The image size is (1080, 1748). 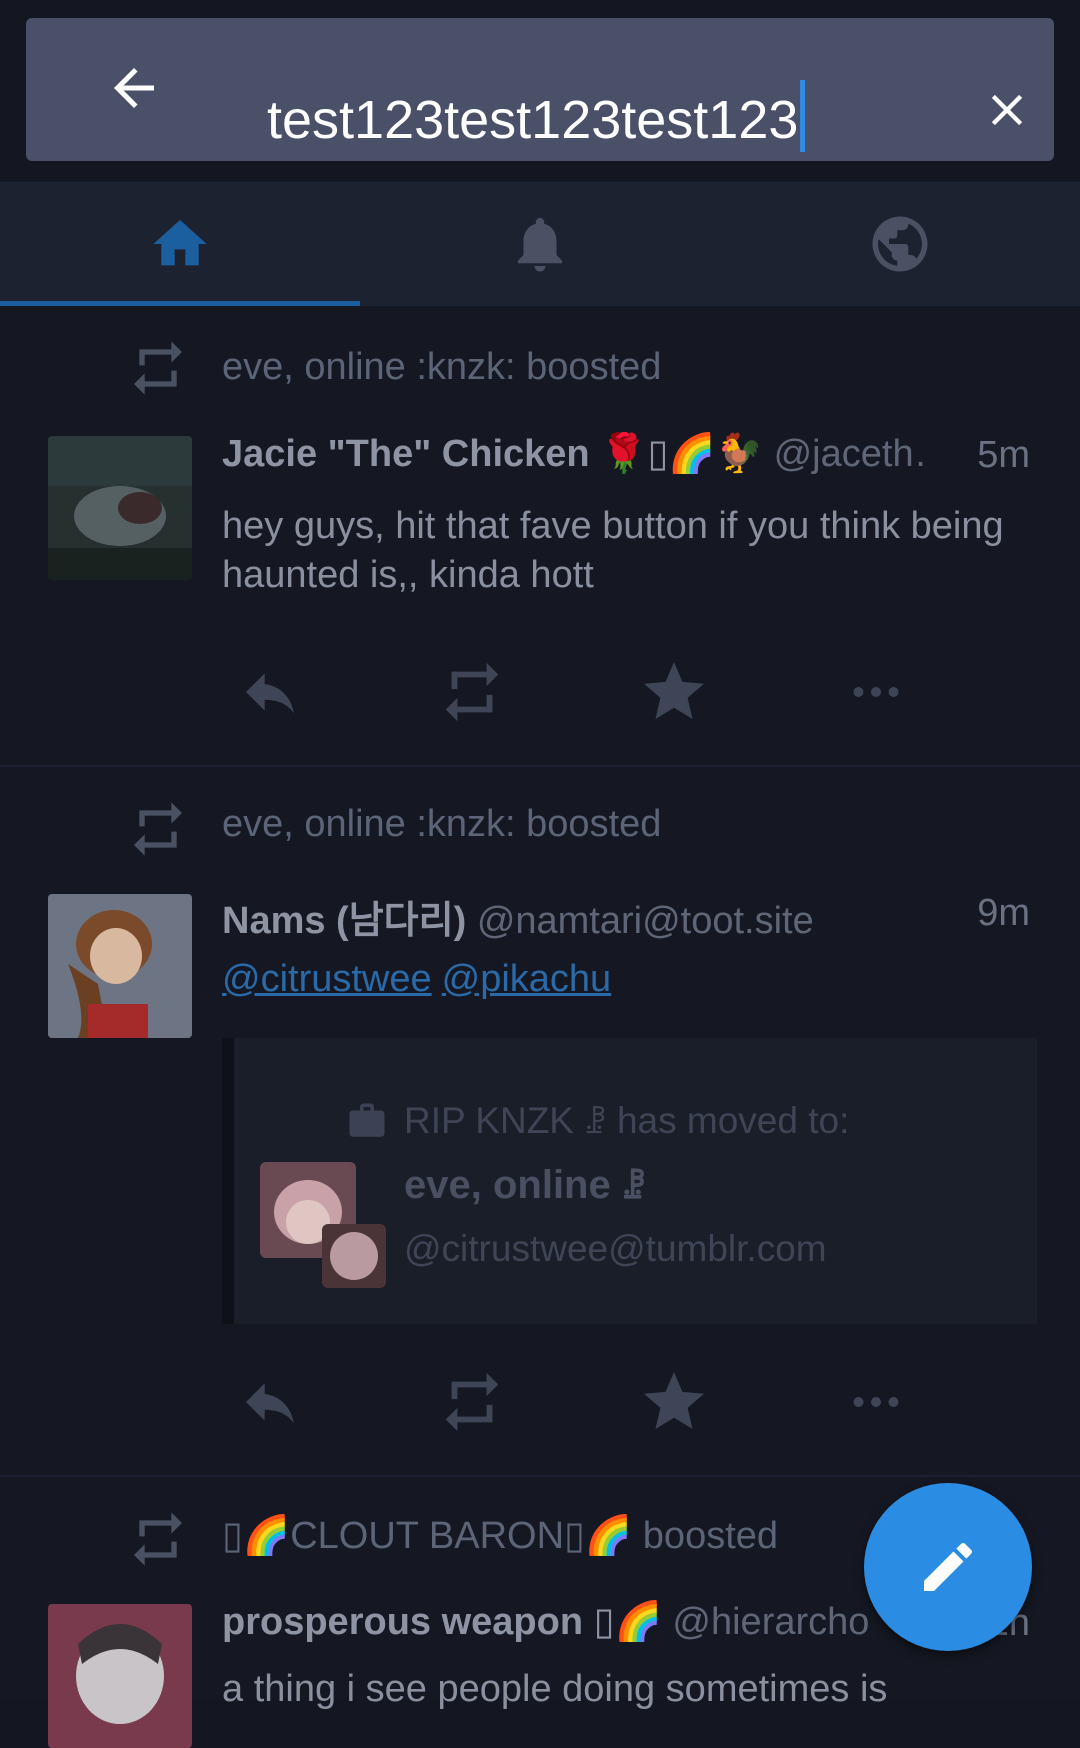 I want to click on moved-notice-text: RIP KNZK ꗗ has moved to:, so click(x=627, y=1120).